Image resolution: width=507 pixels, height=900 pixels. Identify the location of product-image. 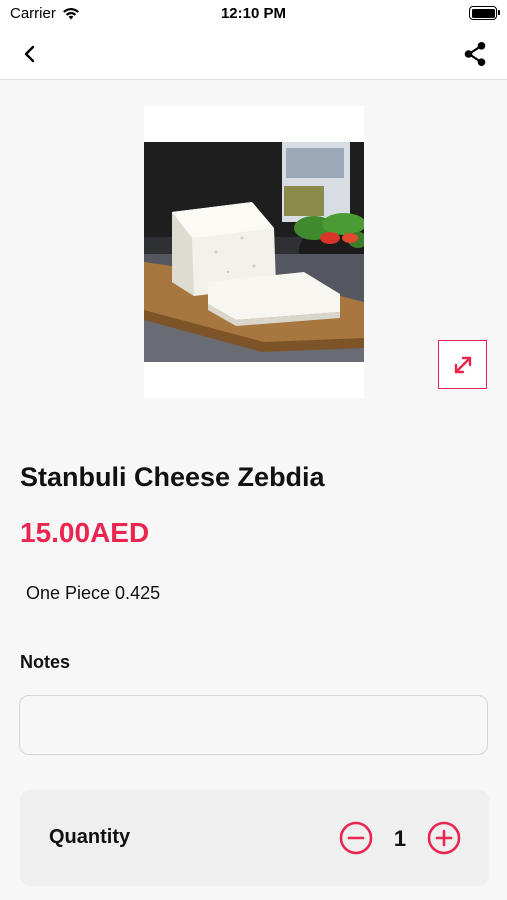
(254, 252).